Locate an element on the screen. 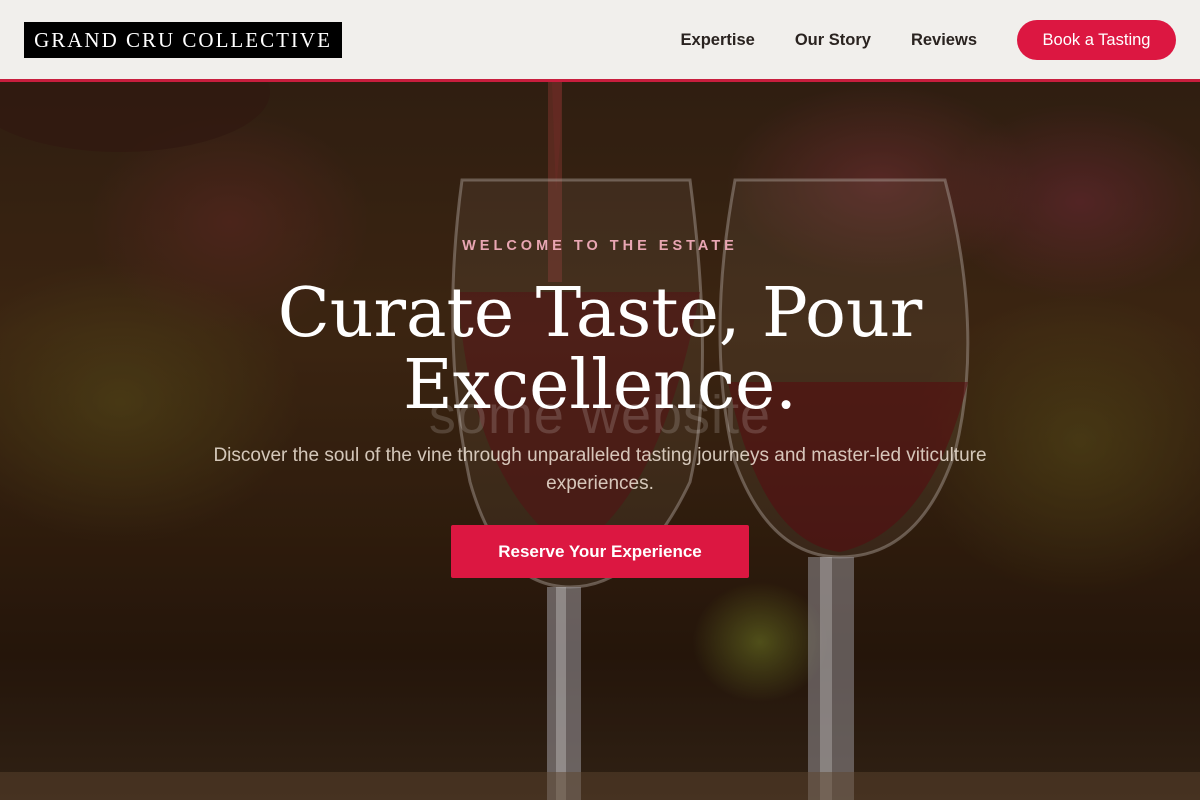 Image resolution: width=1200 pixels, height=800 pixels. book-tasting-button: Book a Tasting is located at coordinates (1096, 40).